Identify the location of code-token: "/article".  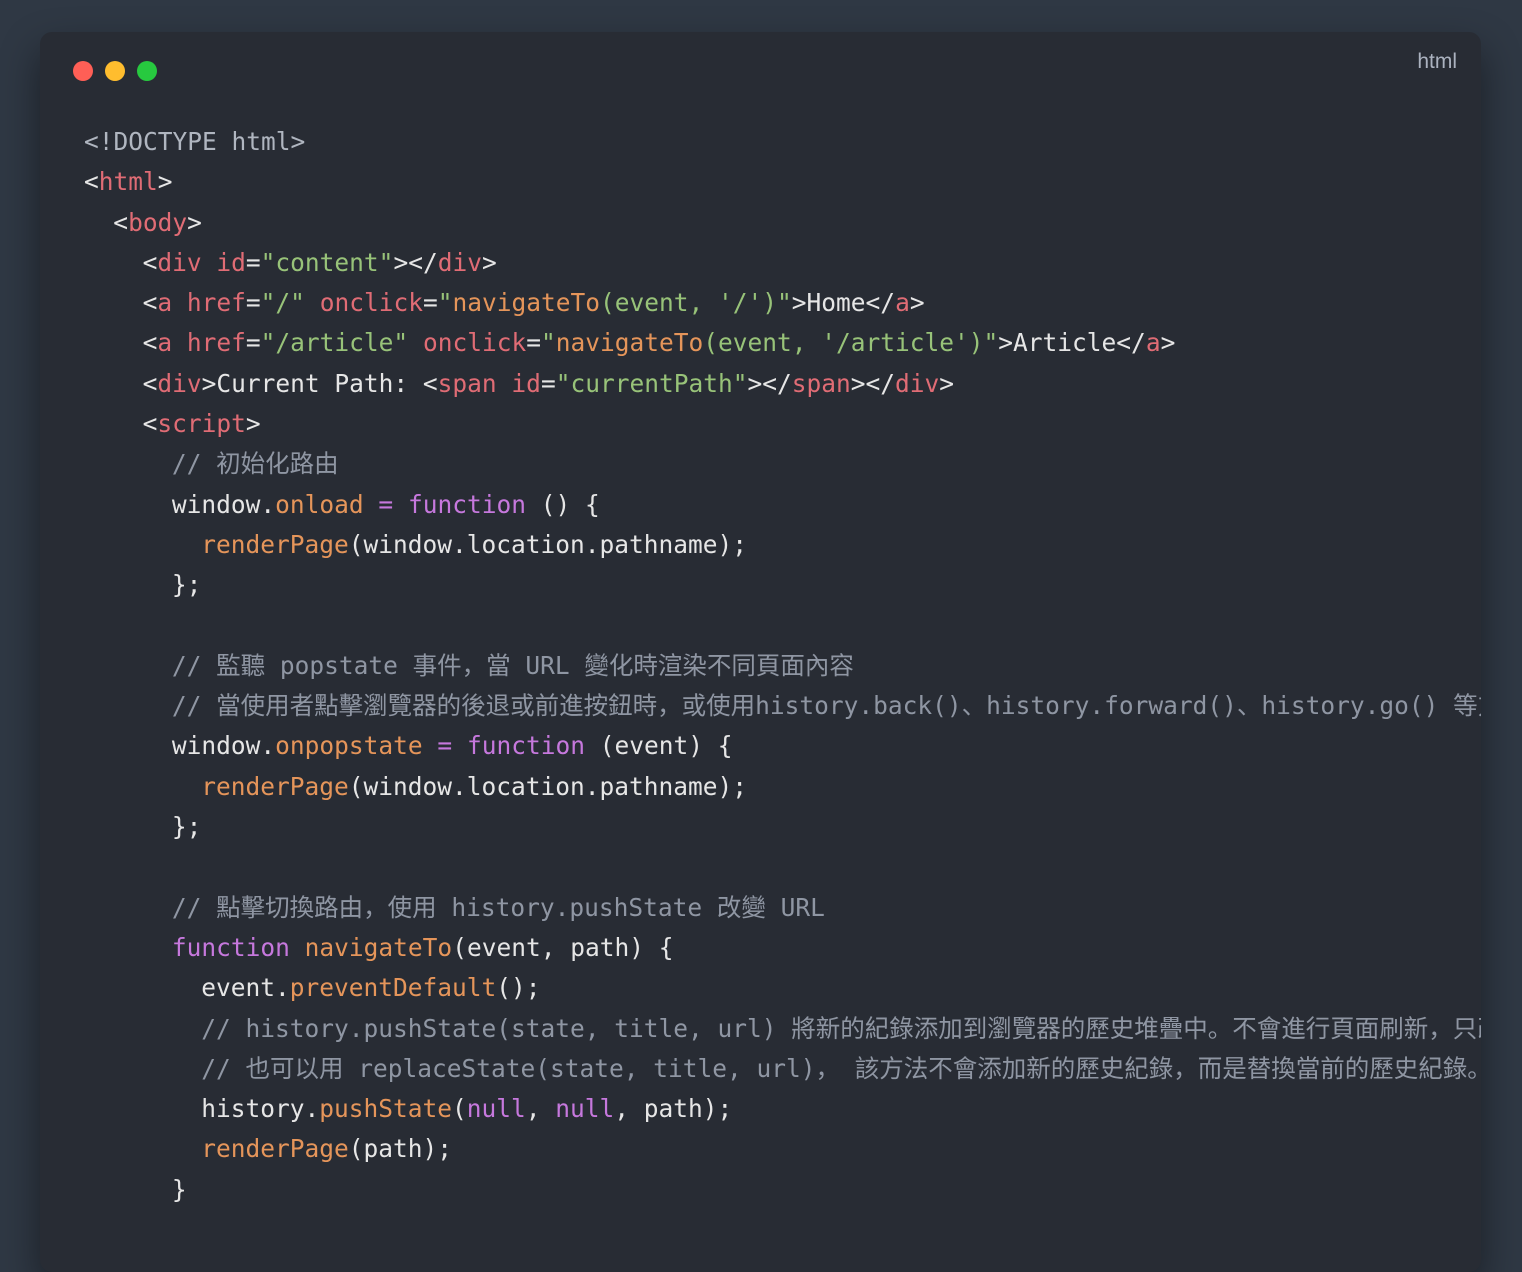
(334, 343).